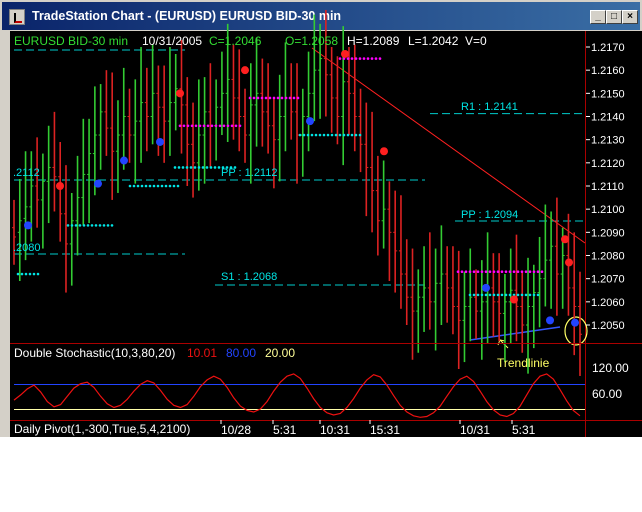 This screenshot has width=642, height=512. I want to click on label-r1: R1 : 1.2141, so click(489, 107).